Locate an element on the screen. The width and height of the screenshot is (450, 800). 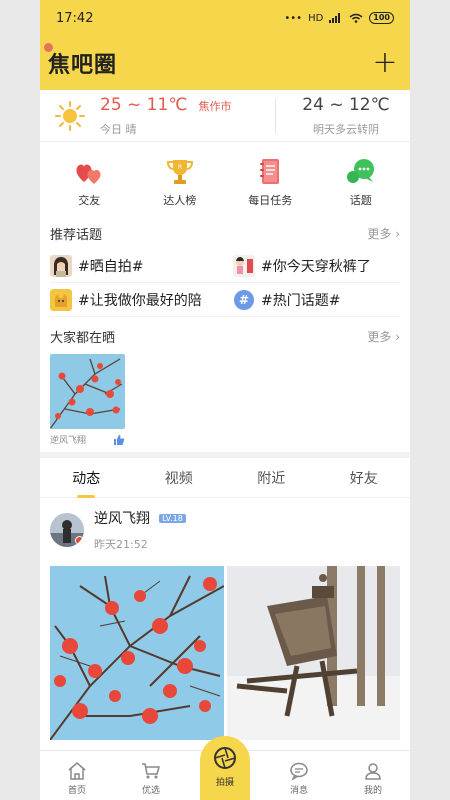
hash-icon: # is located at coordinates (244, 299).